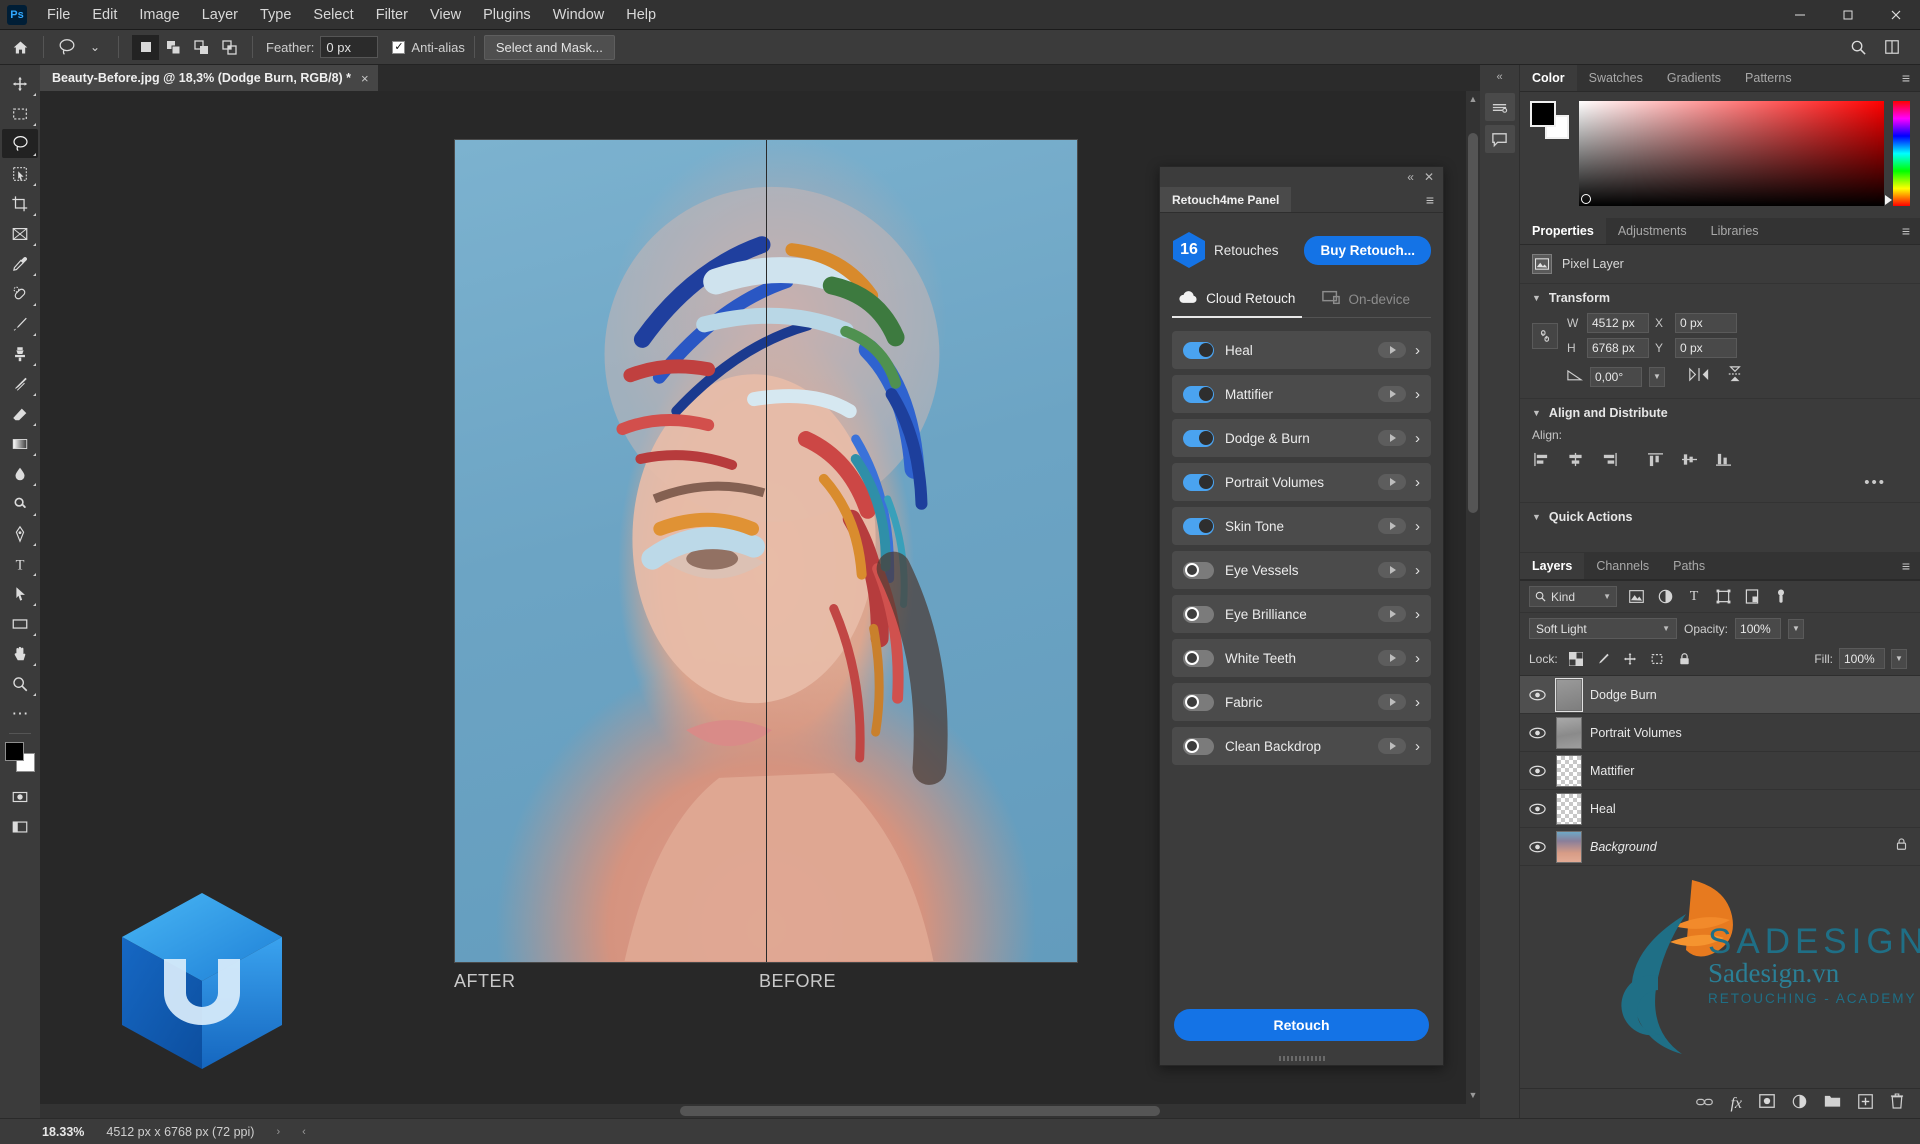 This screenshot has height=1144, width=1920. I want to click on menu-help: Help, so click(641, 15).